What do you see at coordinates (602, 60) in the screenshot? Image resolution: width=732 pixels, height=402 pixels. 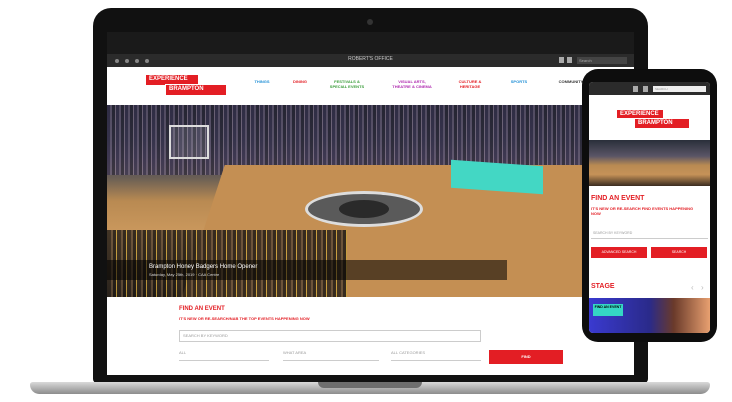 I see `browser-search-input: Search` at bounding box center [602, 60].